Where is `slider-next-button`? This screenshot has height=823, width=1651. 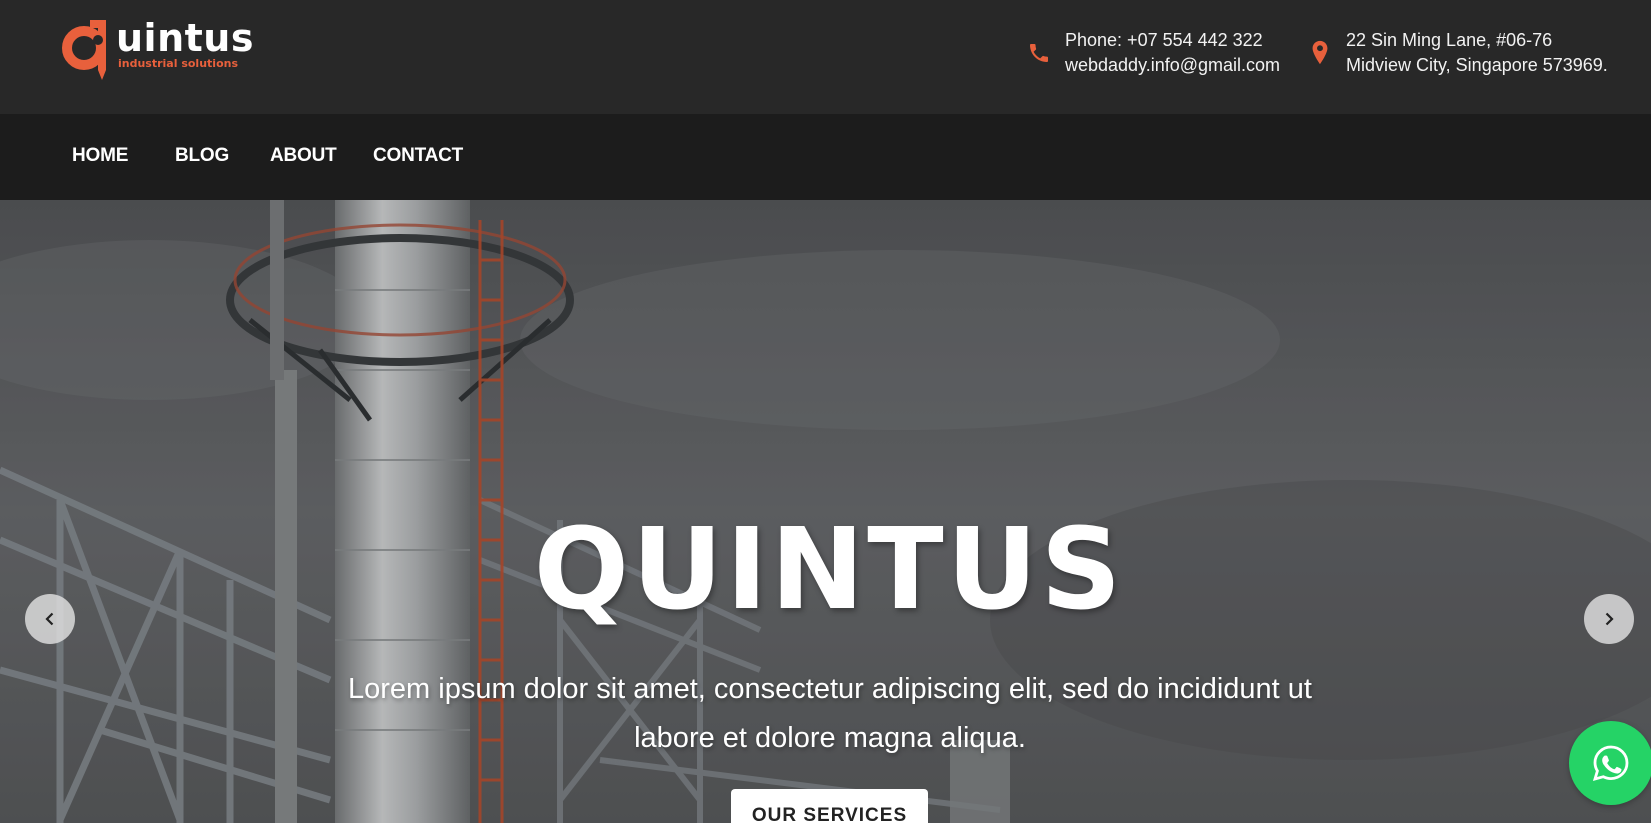
slider-next-button is located at coordinates (1609, 619).